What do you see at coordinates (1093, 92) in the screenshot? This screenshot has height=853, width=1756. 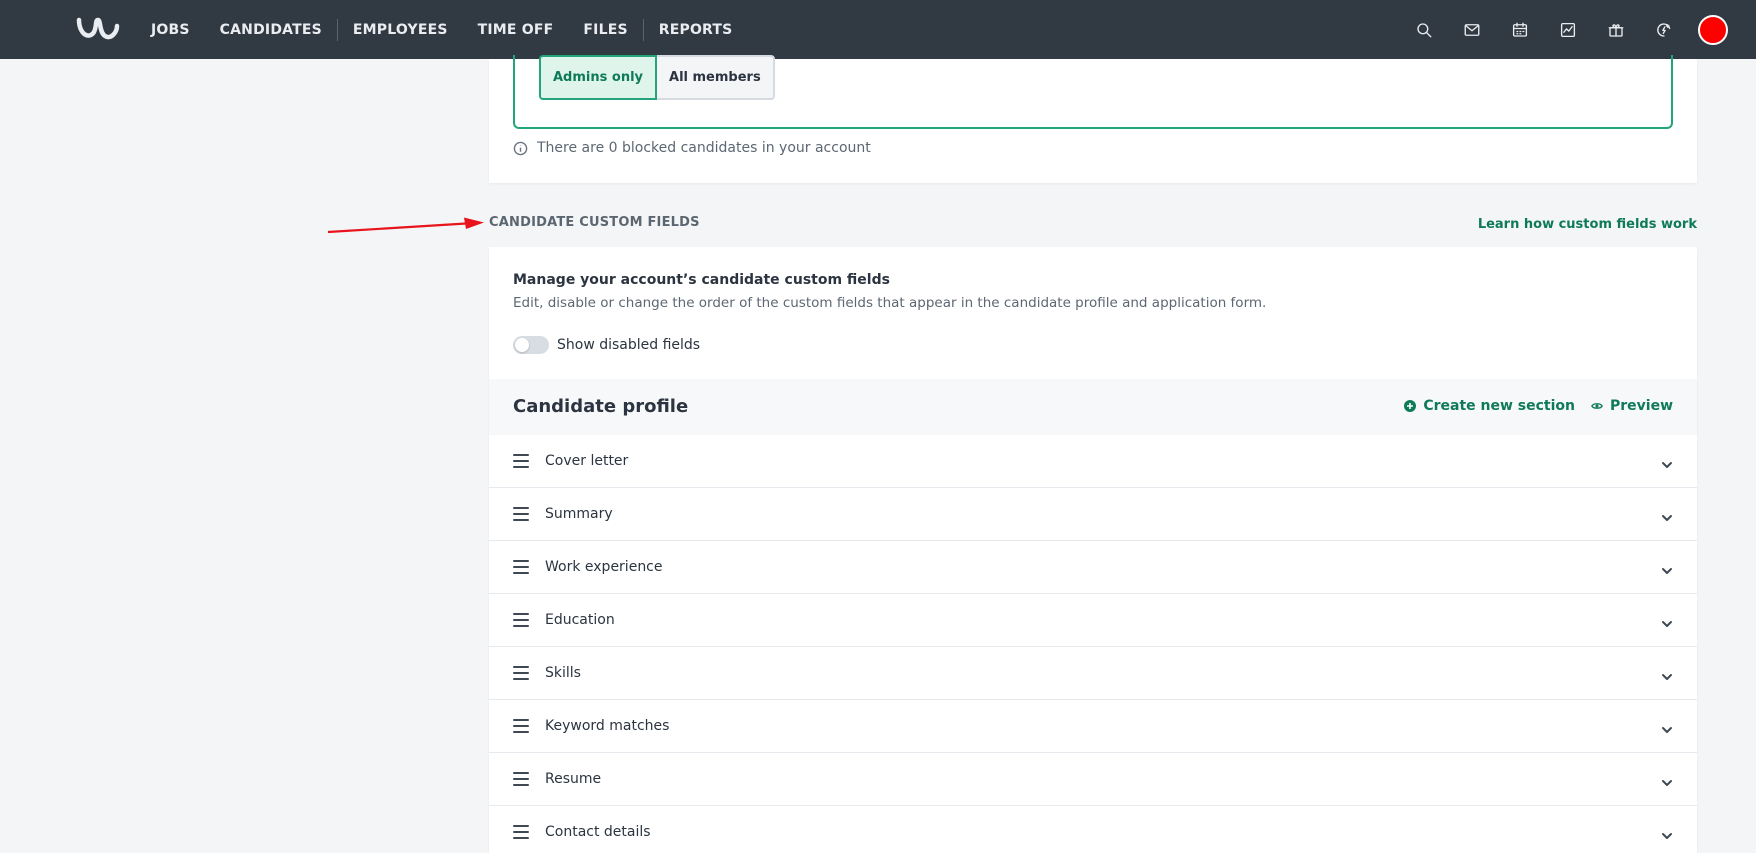 I see `visibility-selector-box: Admins only All members` at bounding box center [1093, 92].